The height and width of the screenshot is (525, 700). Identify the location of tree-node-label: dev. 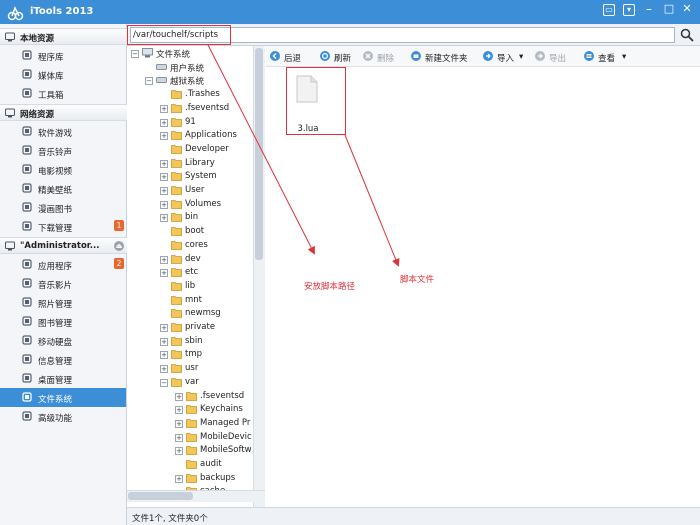
(193, 258).